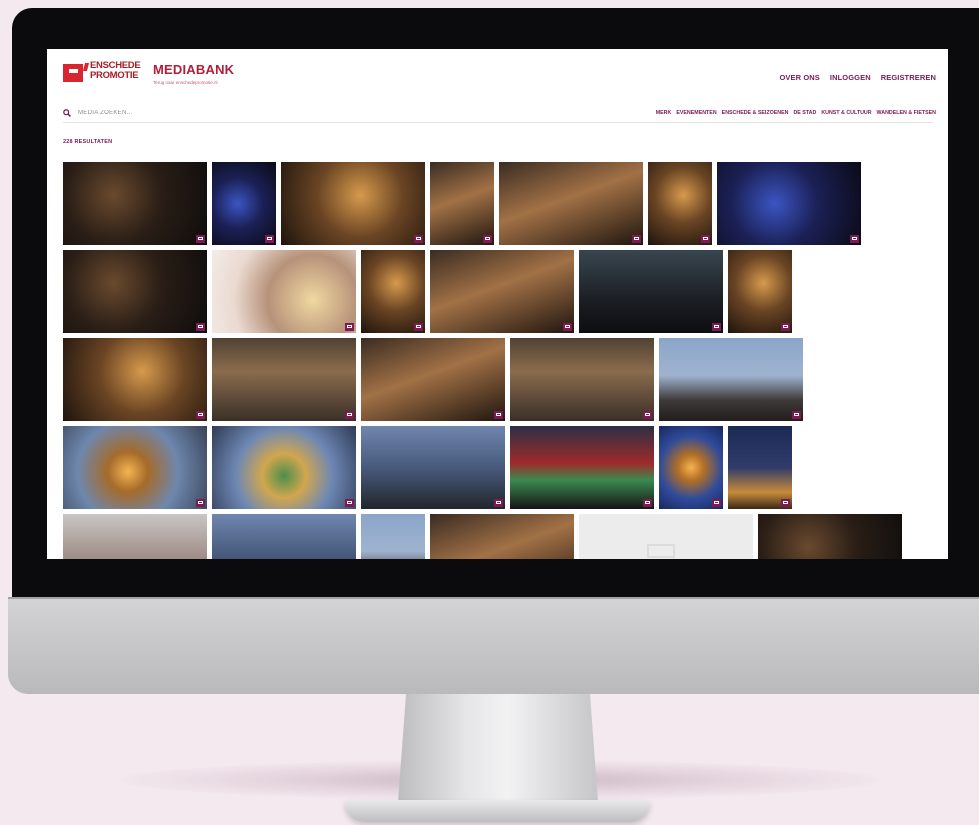 The image size is (979, 825). What do you see at coordinates (908, 77) in the screenshot?
I see `nav-register: REGISTREREN` at bounding box center [908, 77].